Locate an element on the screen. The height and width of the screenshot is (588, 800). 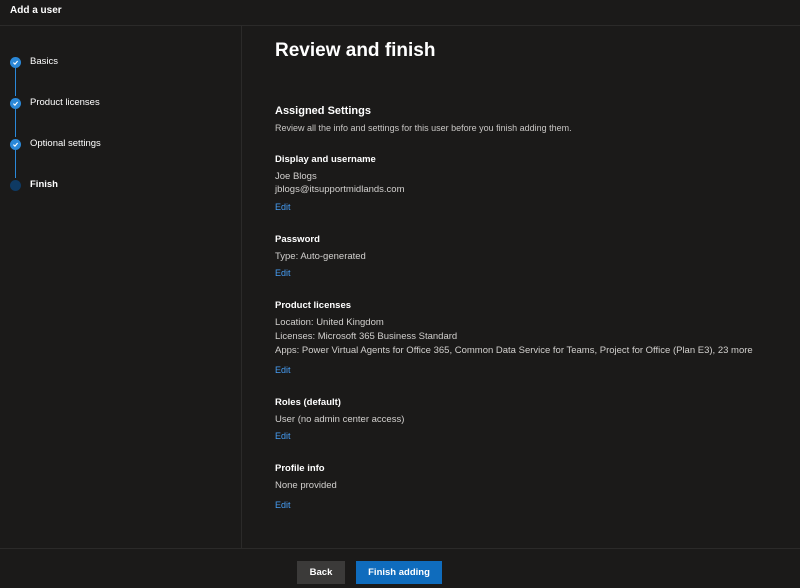
step-label: Finish is located at coordinates (44, 184).